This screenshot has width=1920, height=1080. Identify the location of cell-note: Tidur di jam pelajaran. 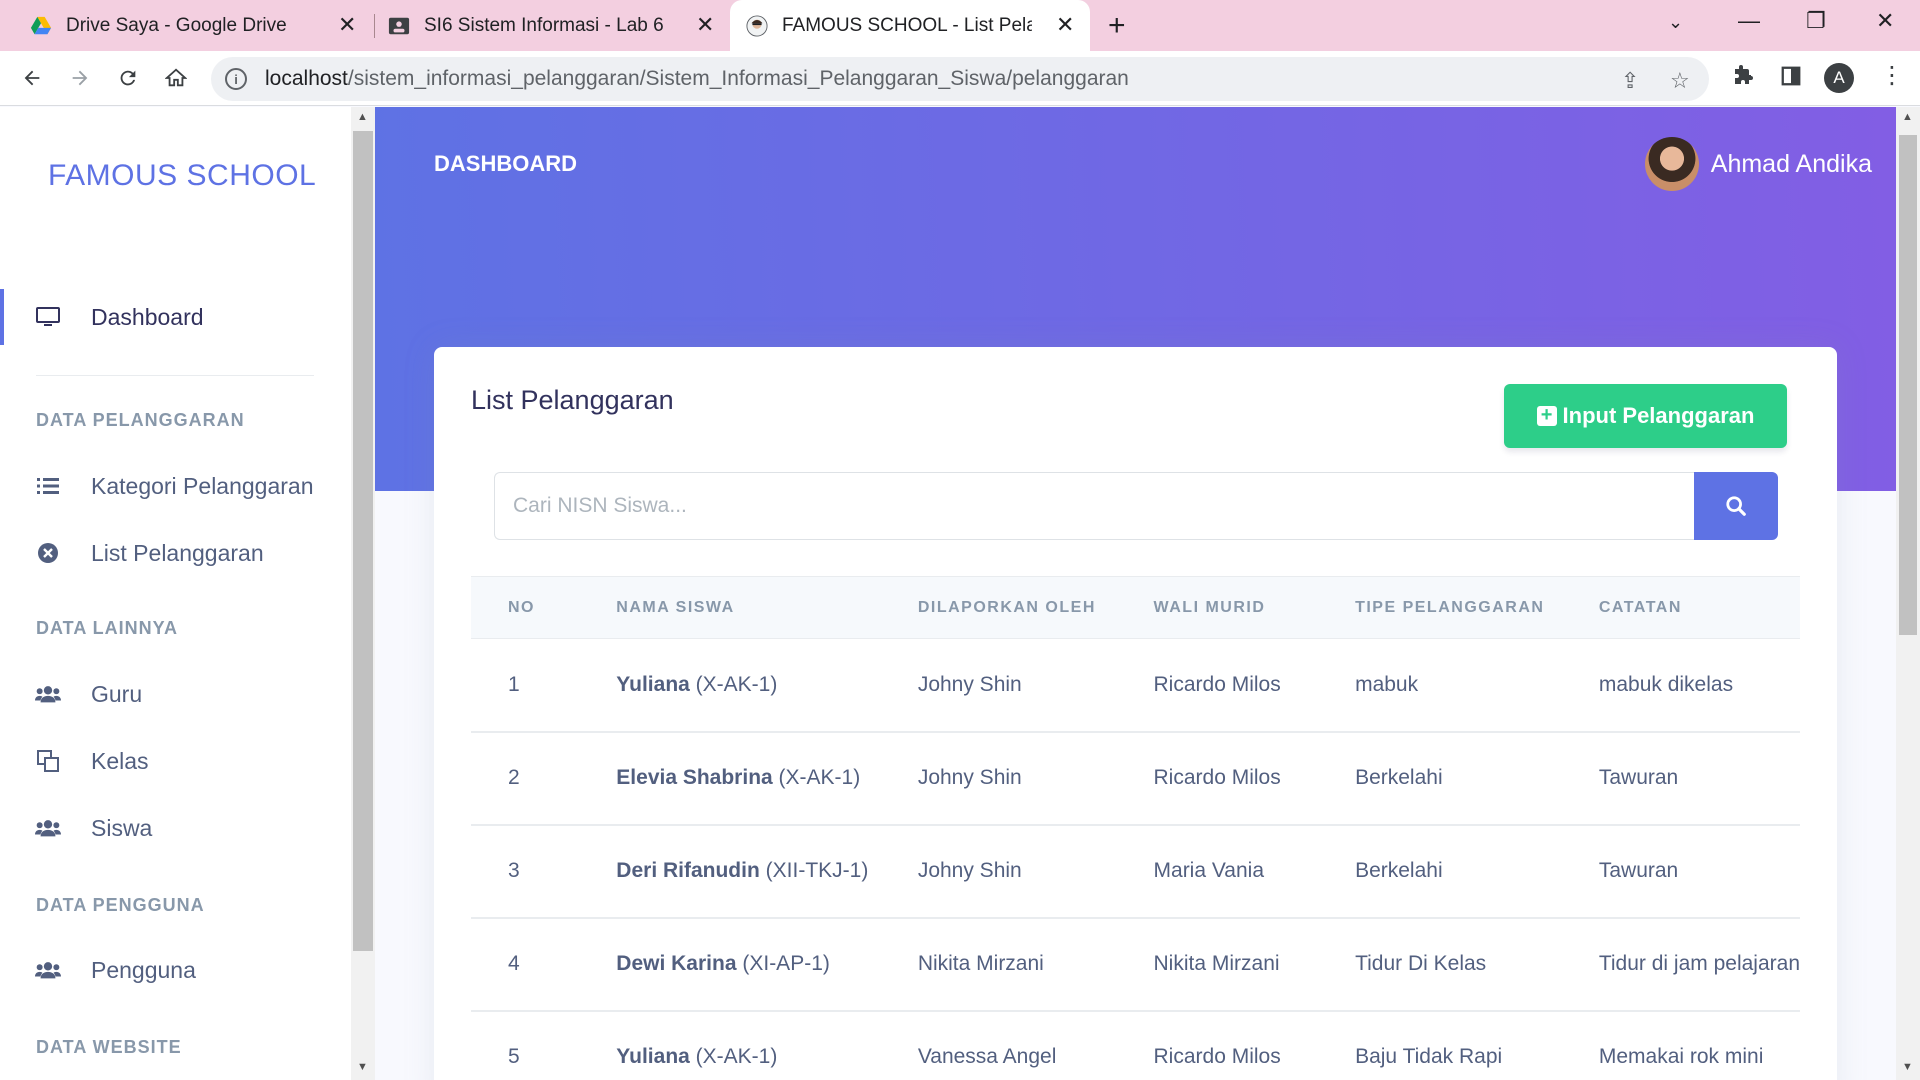
(1699, 963).